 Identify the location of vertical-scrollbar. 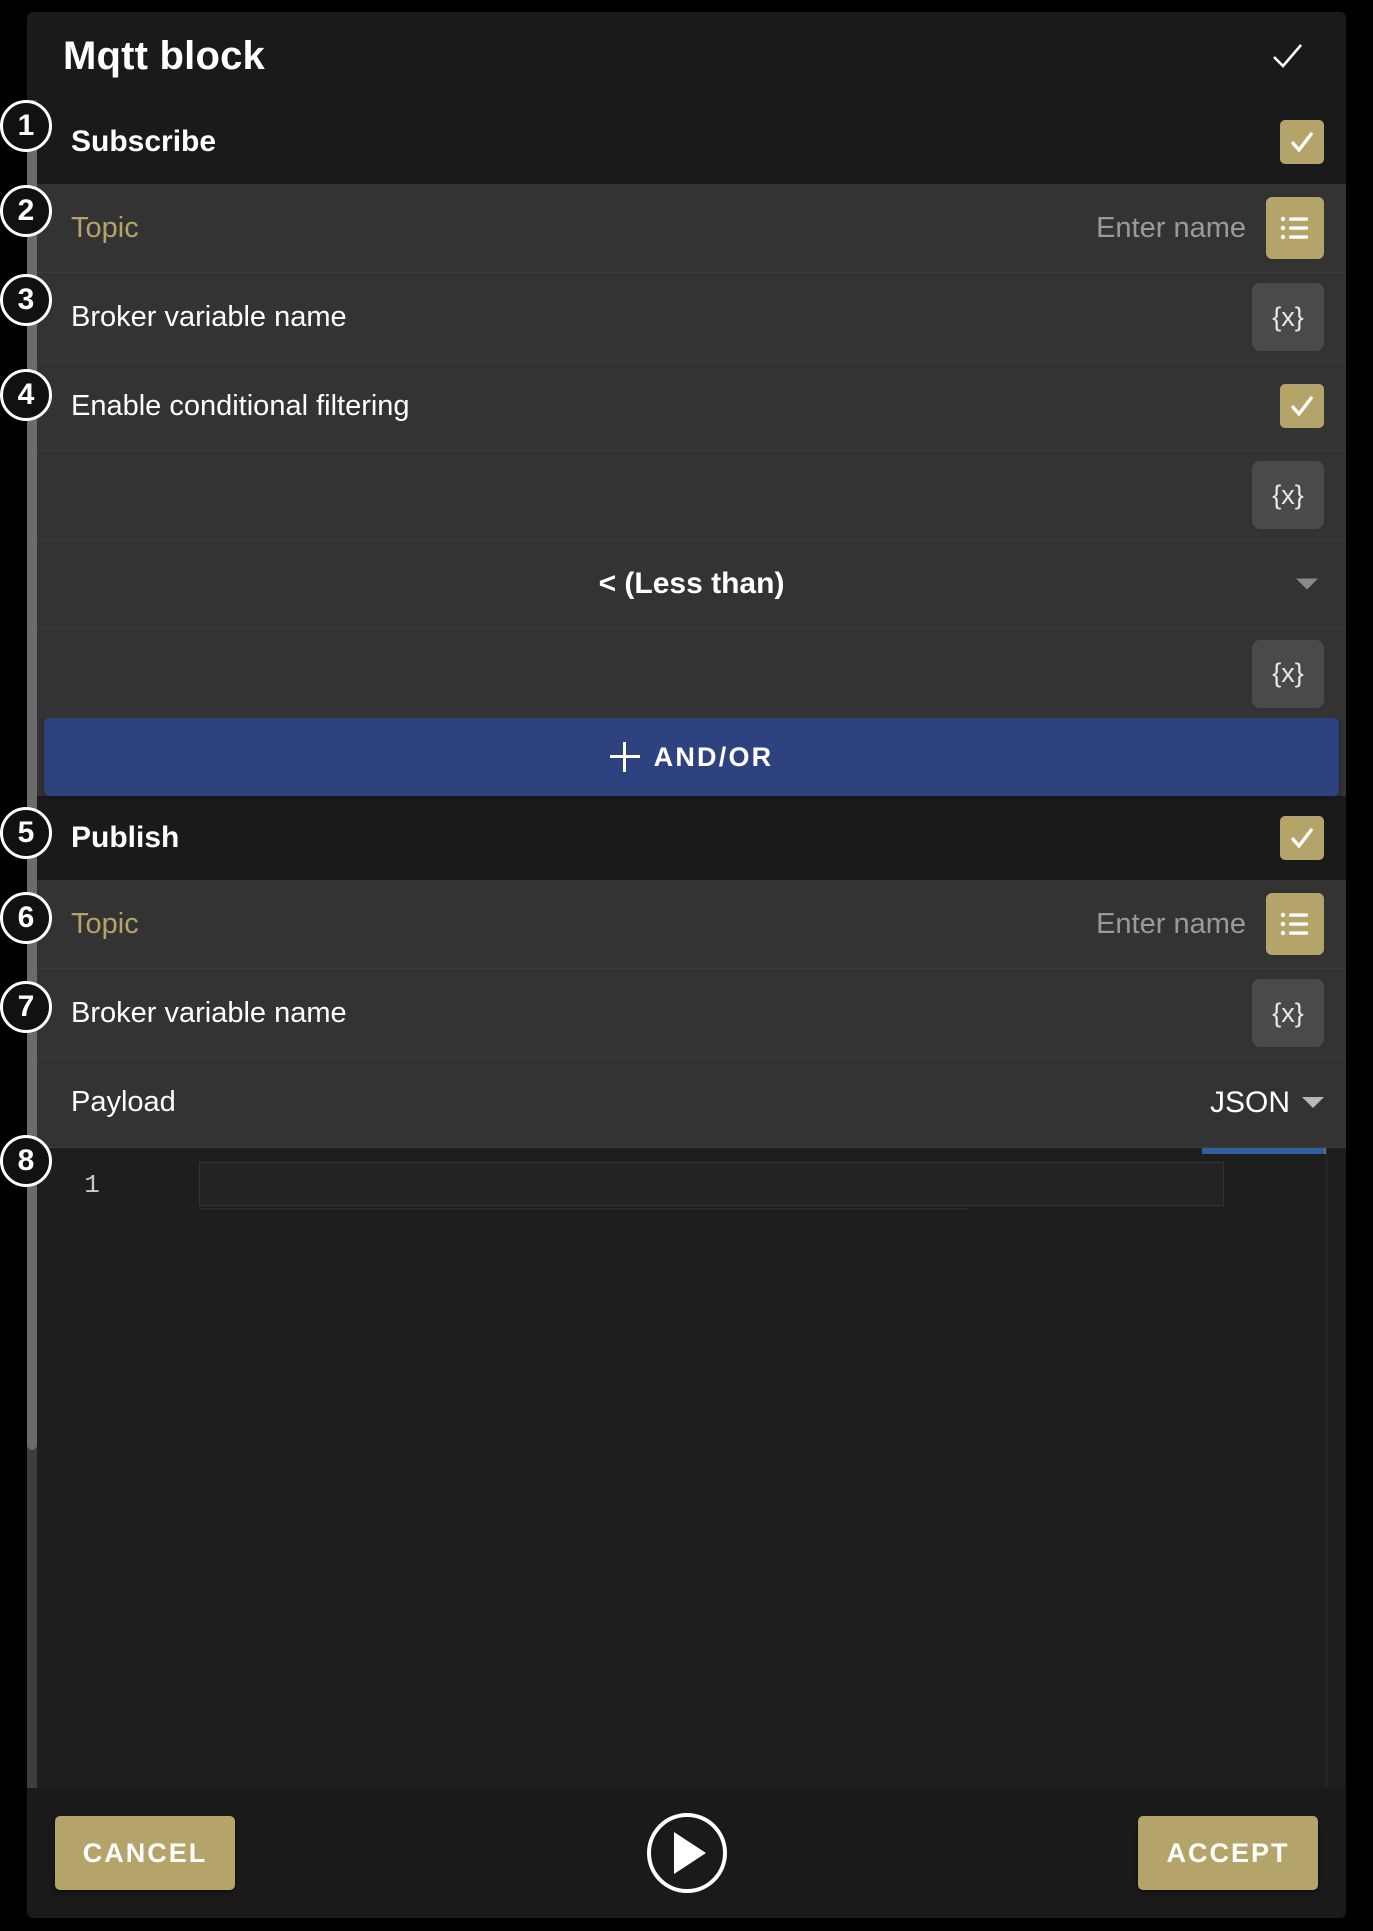
(32, 944).